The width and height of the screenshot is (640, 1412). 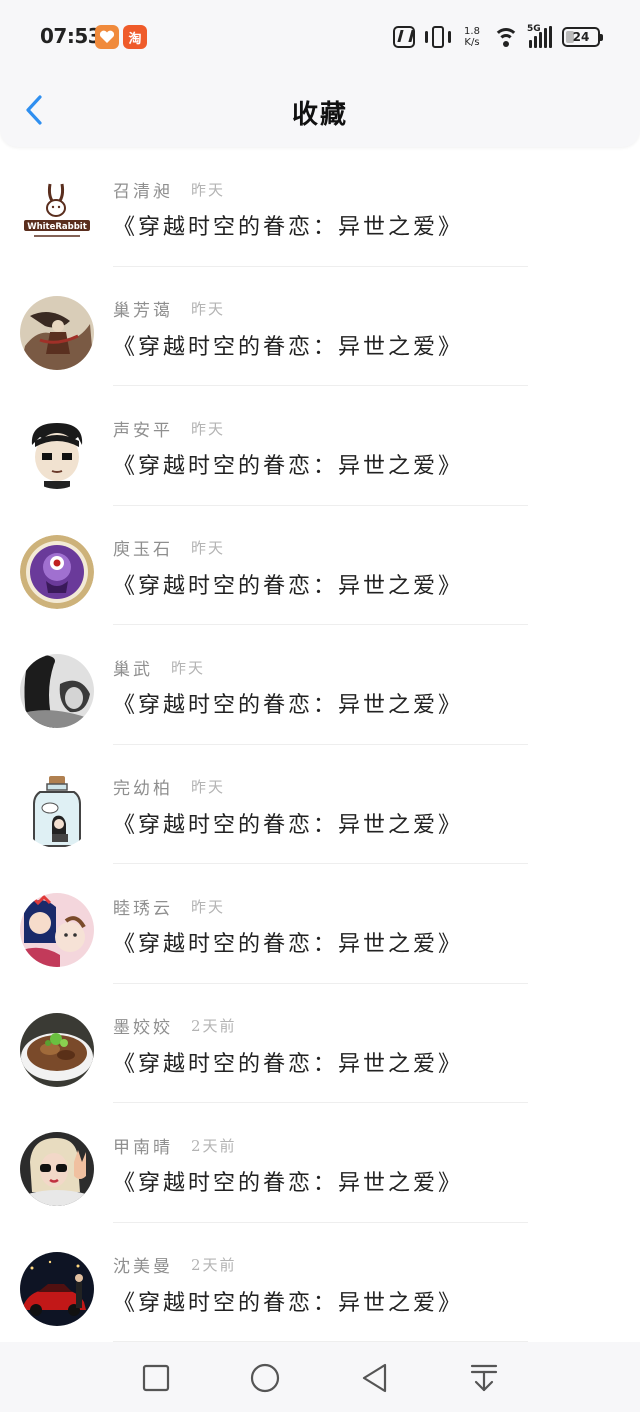 I want to click on blonde-woman-glasses-icon, so click(x=57, y=1169).